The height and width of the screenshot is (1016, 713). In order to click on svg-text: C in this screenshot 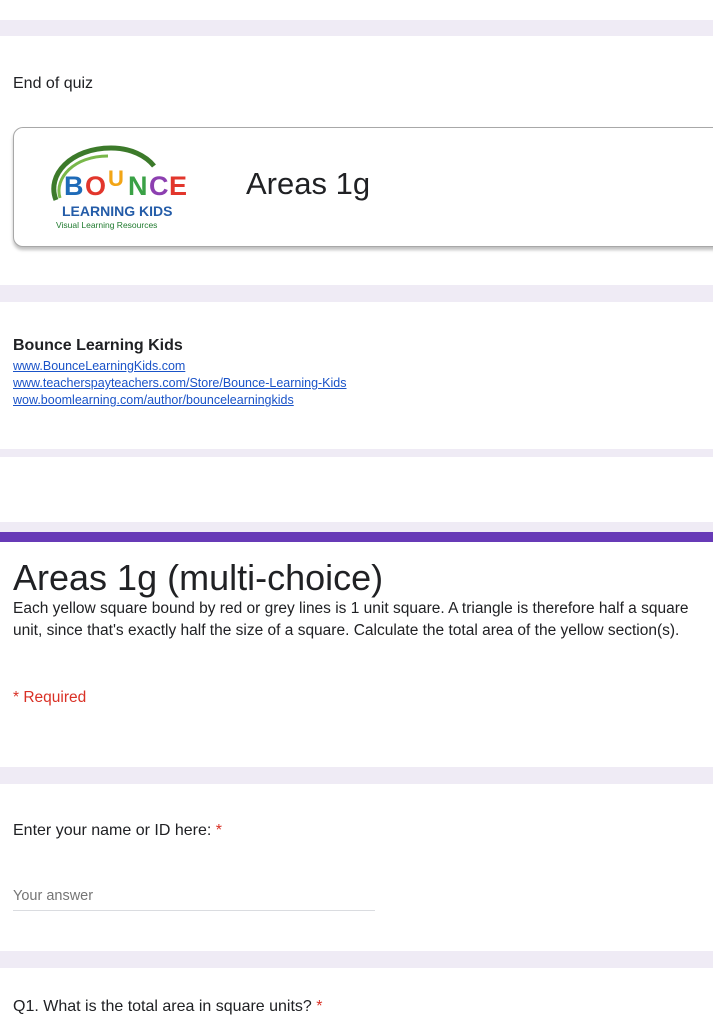, I will do `click(159, 186)`.